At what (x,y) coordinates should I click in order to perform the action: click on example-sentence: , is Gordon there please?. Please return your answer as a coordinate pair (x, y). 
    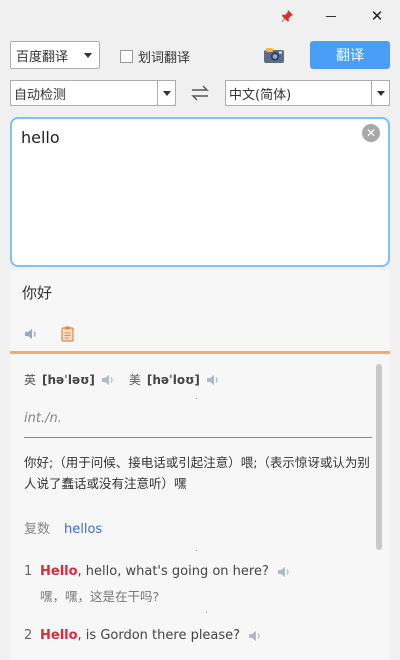
    Looking at the image, I should click on (159, 635).